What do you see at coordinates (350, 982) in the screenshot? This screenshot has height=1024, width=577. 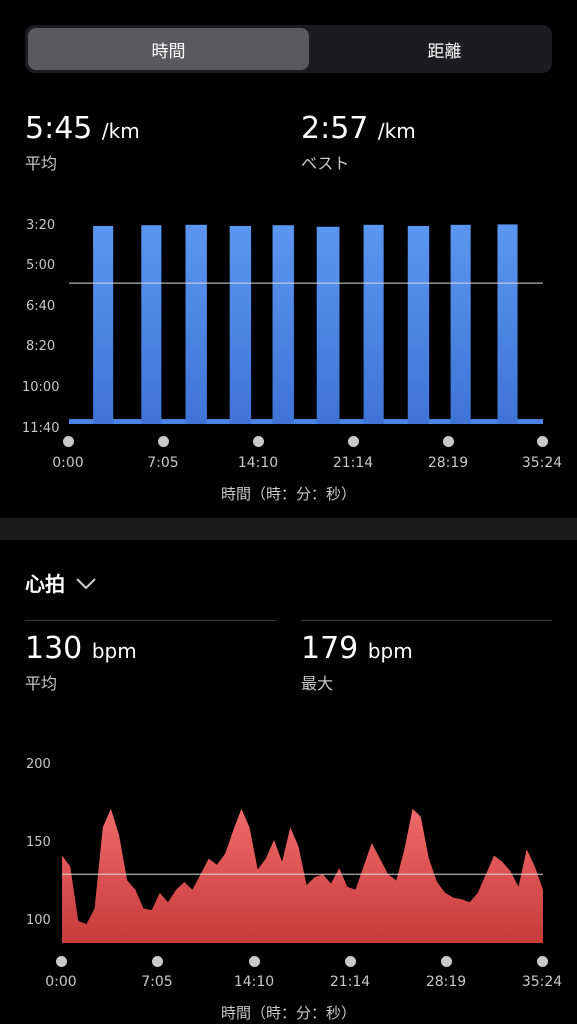 I see `hr-x-tick: 21:14` at bounding box center [350, 982].